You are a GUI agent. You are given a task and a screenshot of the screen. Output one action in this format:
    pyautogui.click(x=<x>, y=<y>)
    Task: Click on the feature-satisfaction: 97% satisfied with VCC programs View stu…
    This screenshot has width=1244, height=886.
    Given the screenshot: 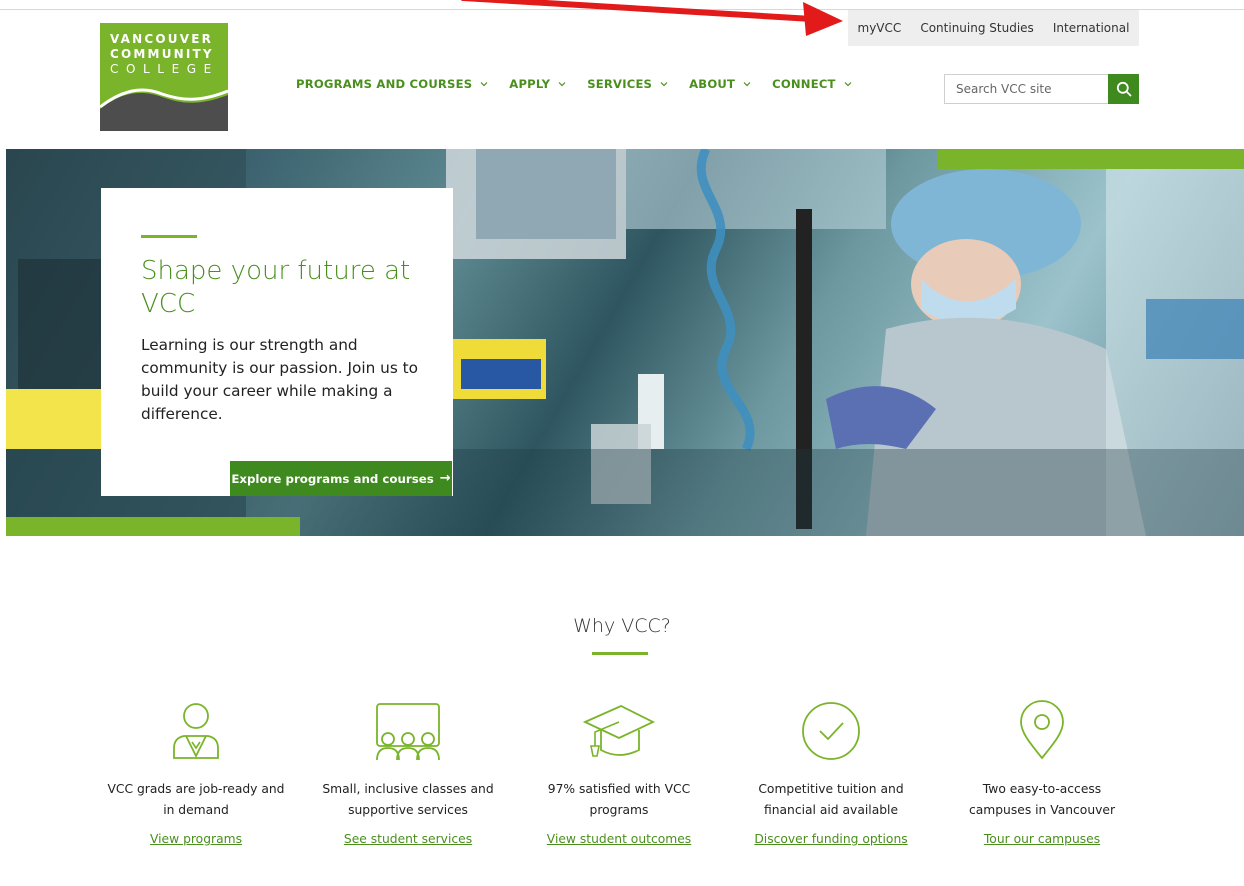 What is the action you would take?
    pyautogui.click(x=619, y=773)
    